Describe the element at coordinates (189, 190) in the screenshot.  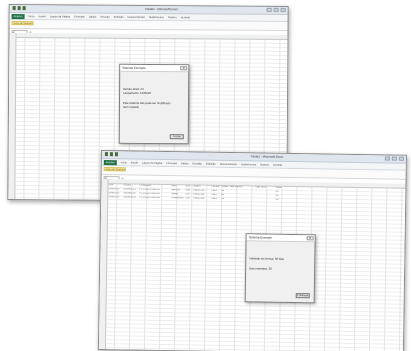
I see `table-cell: ADM` at that location.